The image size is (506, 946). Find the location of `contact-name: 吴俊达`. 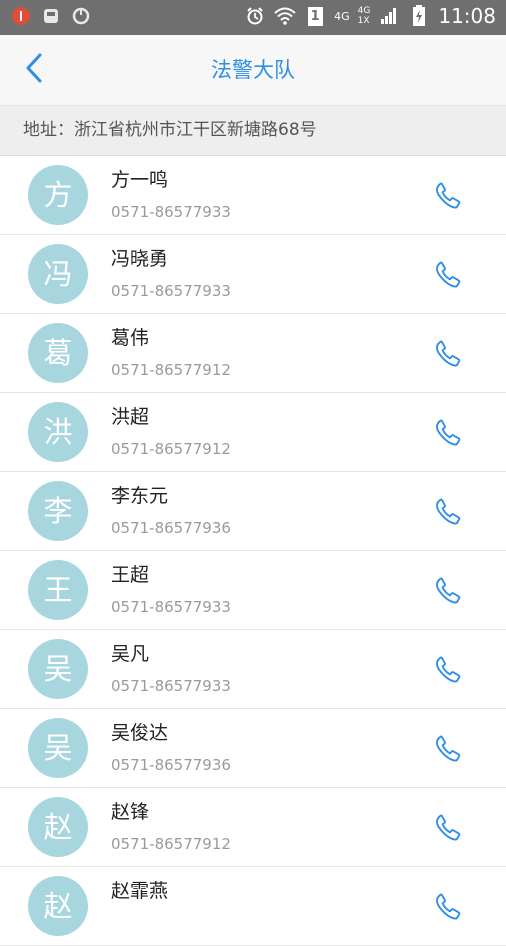

contact-name: 吴俊达 is located at coordinates (140, 733).